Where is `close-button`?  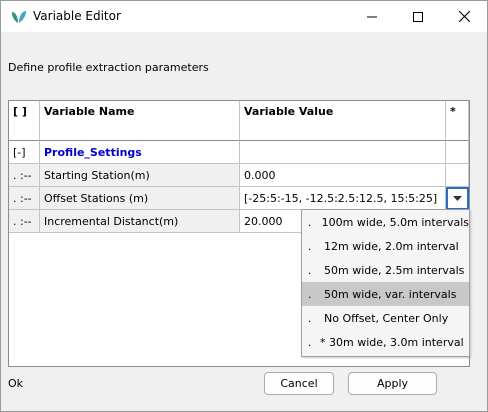
close-button is located at coordinates (464, 16).